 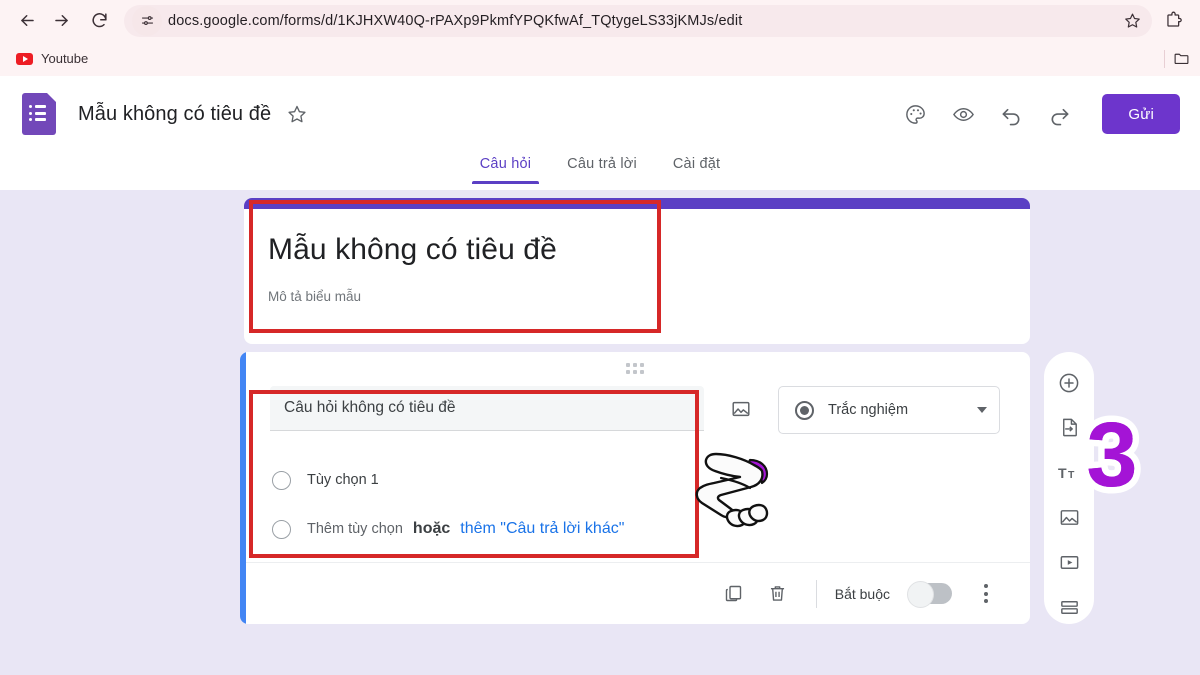 What do you see at coordinates (1141, 114) in the screenshot?
I see `send-button: Gửi` at bounding box center [1141, 114].